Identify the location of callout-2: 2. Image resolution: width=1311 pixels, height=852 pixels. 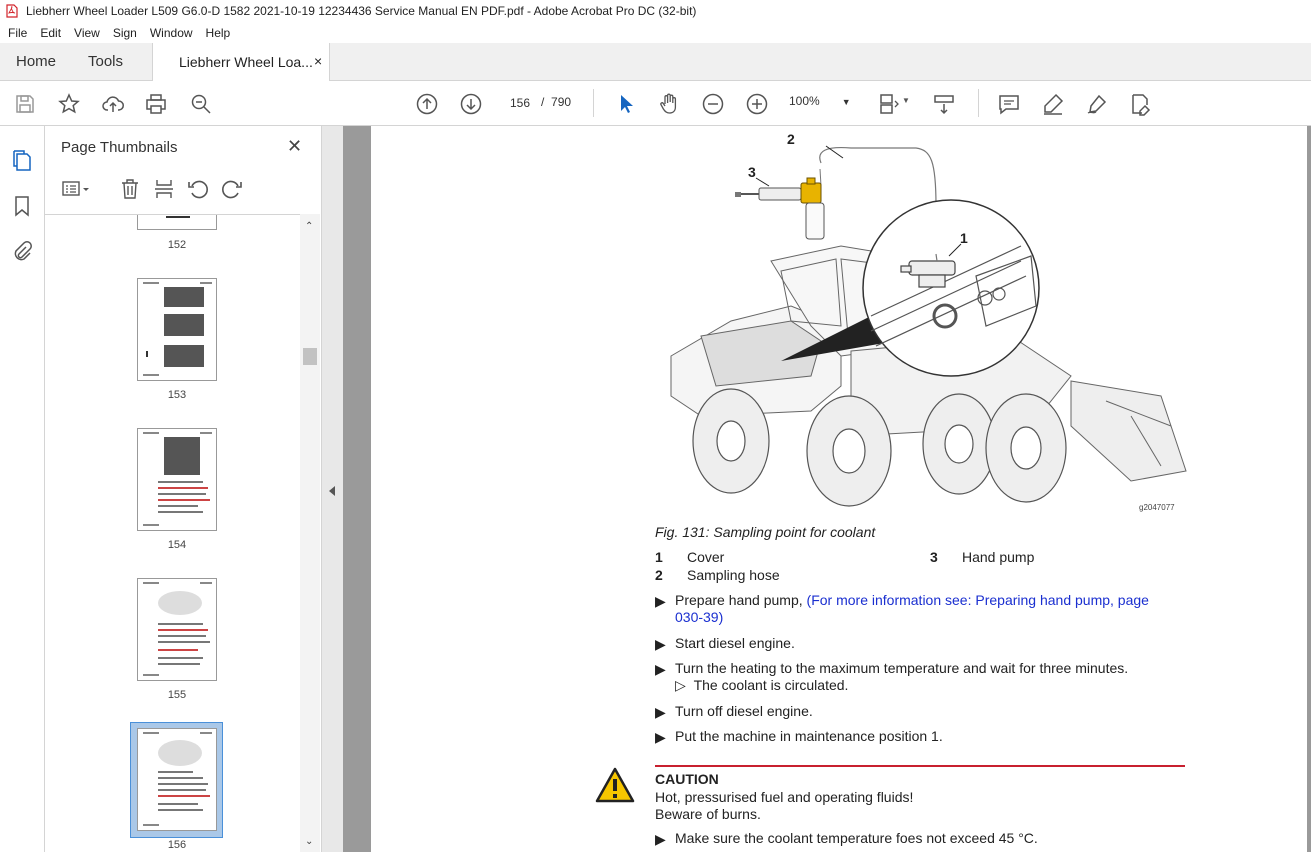
(791, 139).